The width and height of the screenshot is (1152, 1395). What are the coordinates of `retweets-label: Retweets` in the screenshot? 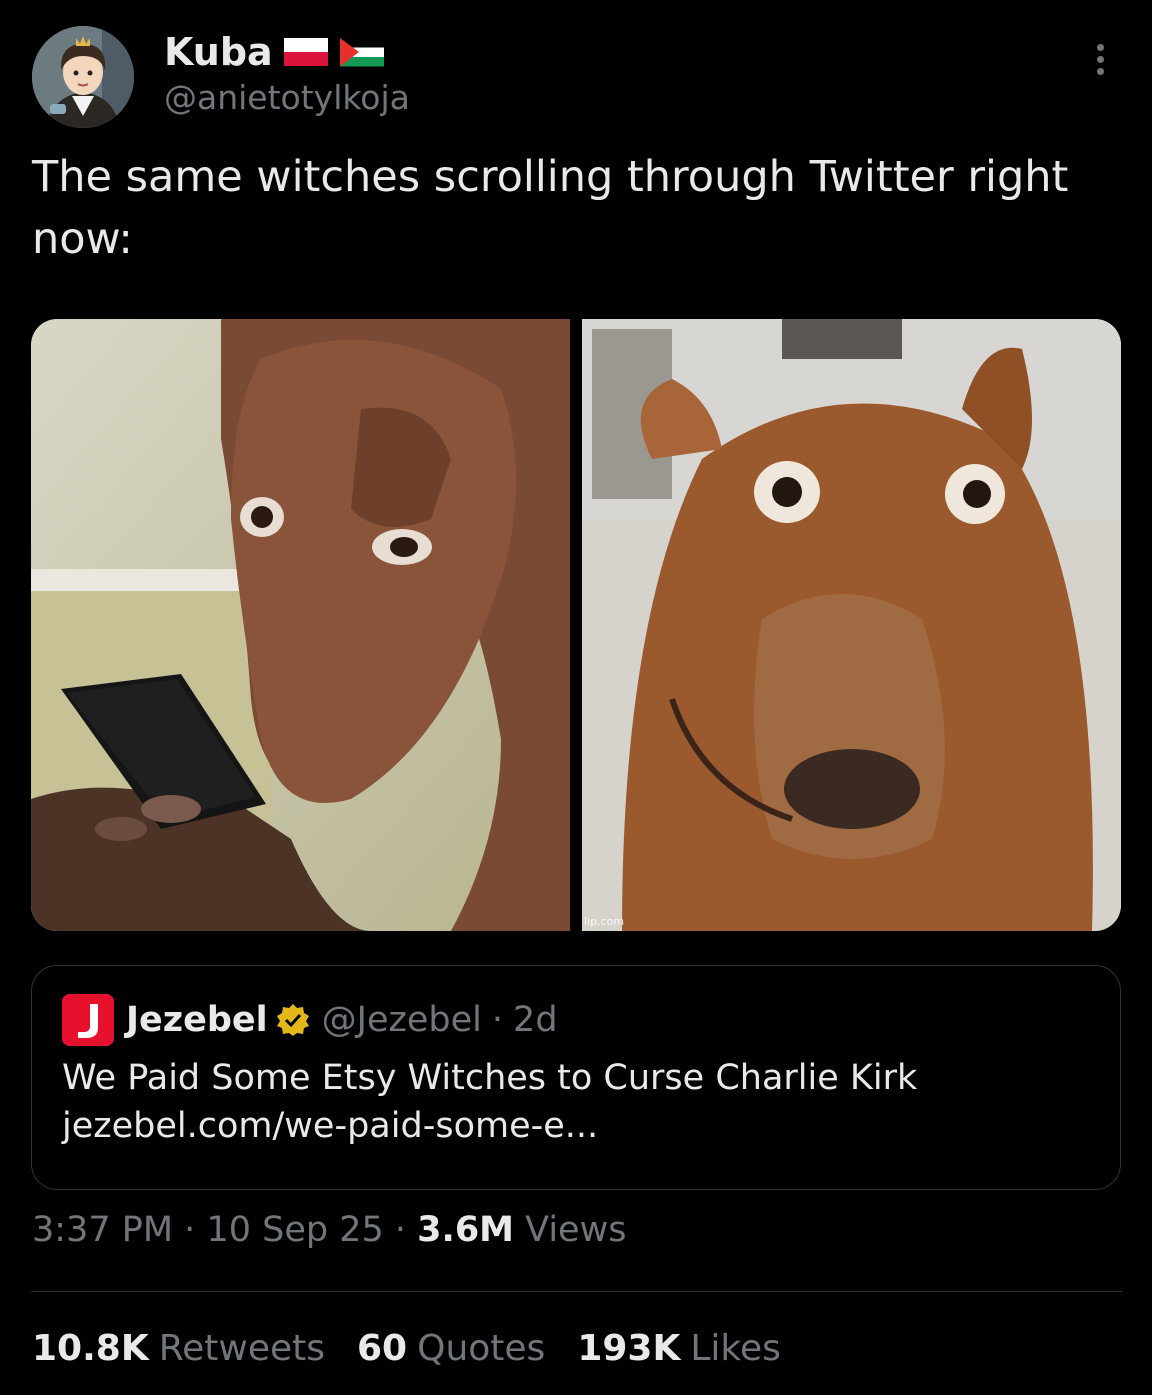 It's located at (241, 1348).